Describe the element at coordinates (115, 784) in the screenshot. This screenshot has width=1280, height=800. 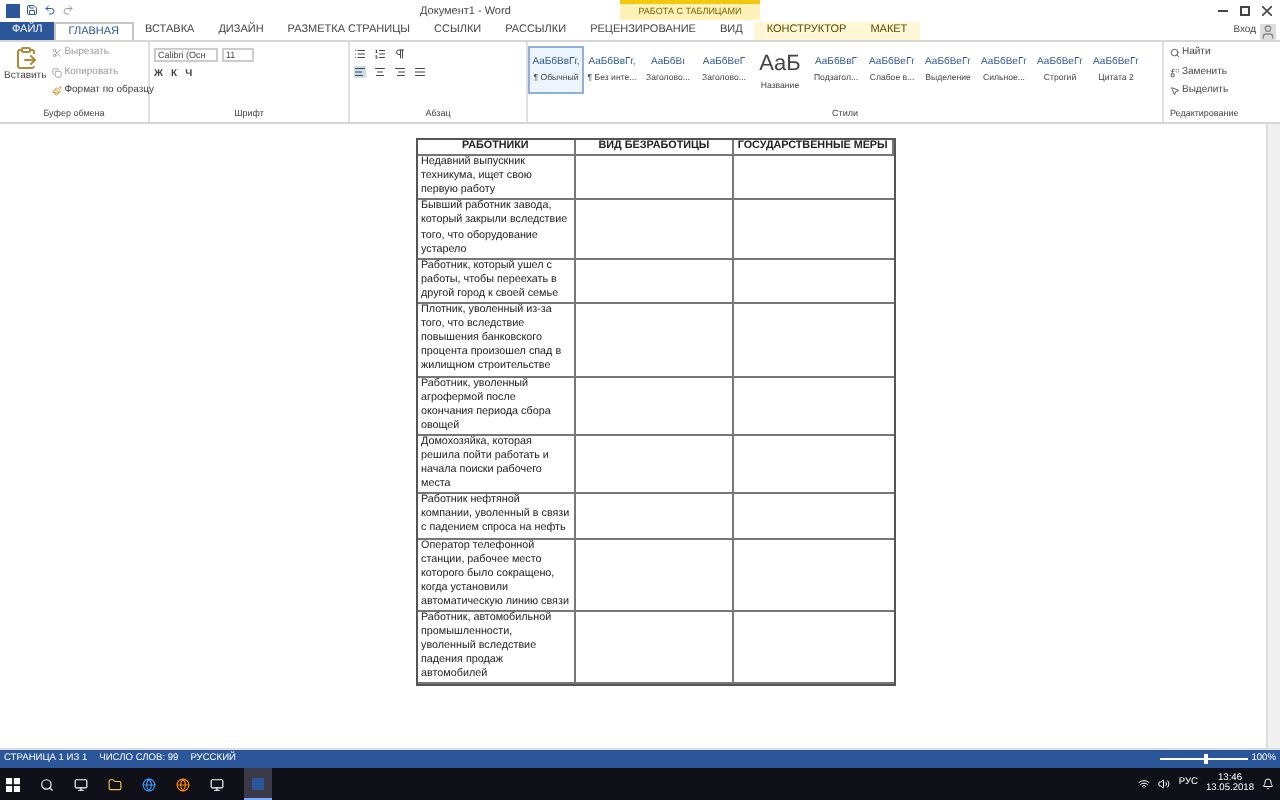
I see `folder-icon` at that location.